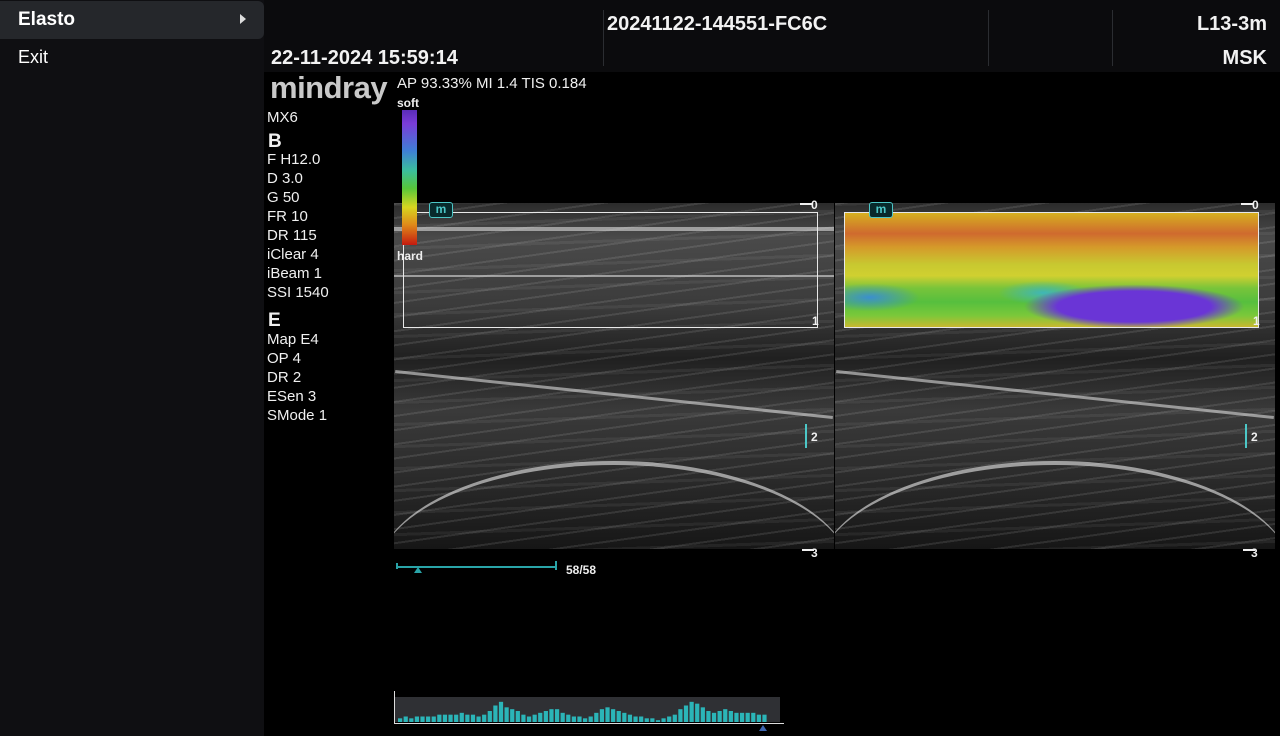 The image size is (1280, 736). Describe the element at coordinates (243, 19) in the screenshot. I see `chevron-right-icon` at that location.